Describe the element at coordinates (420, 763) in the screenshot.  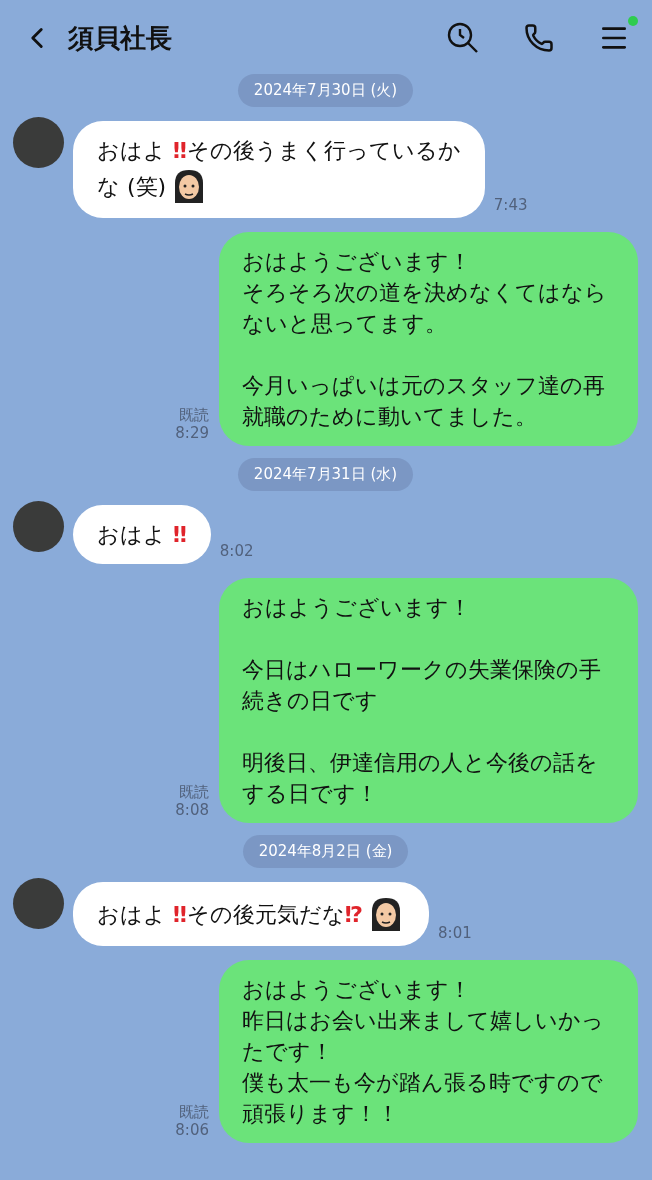
I see `message-text: 明後日、伊達信用の人と今後の話を` at that location.